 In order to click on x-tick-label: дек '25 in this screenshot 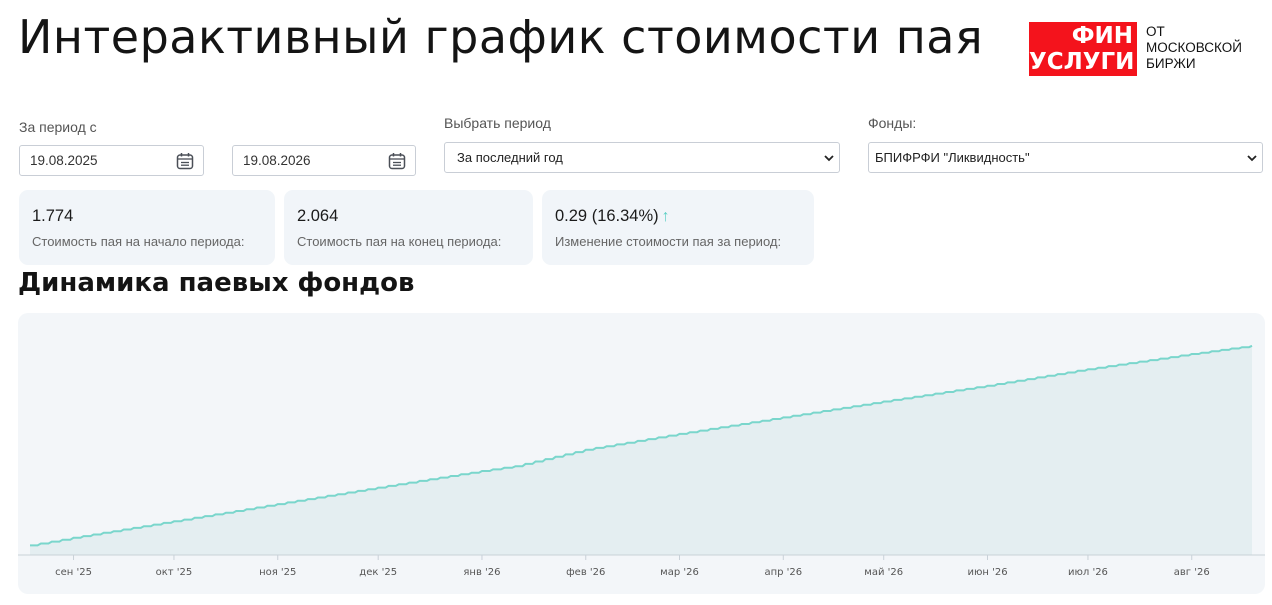, I will do `click(378, 572)`.